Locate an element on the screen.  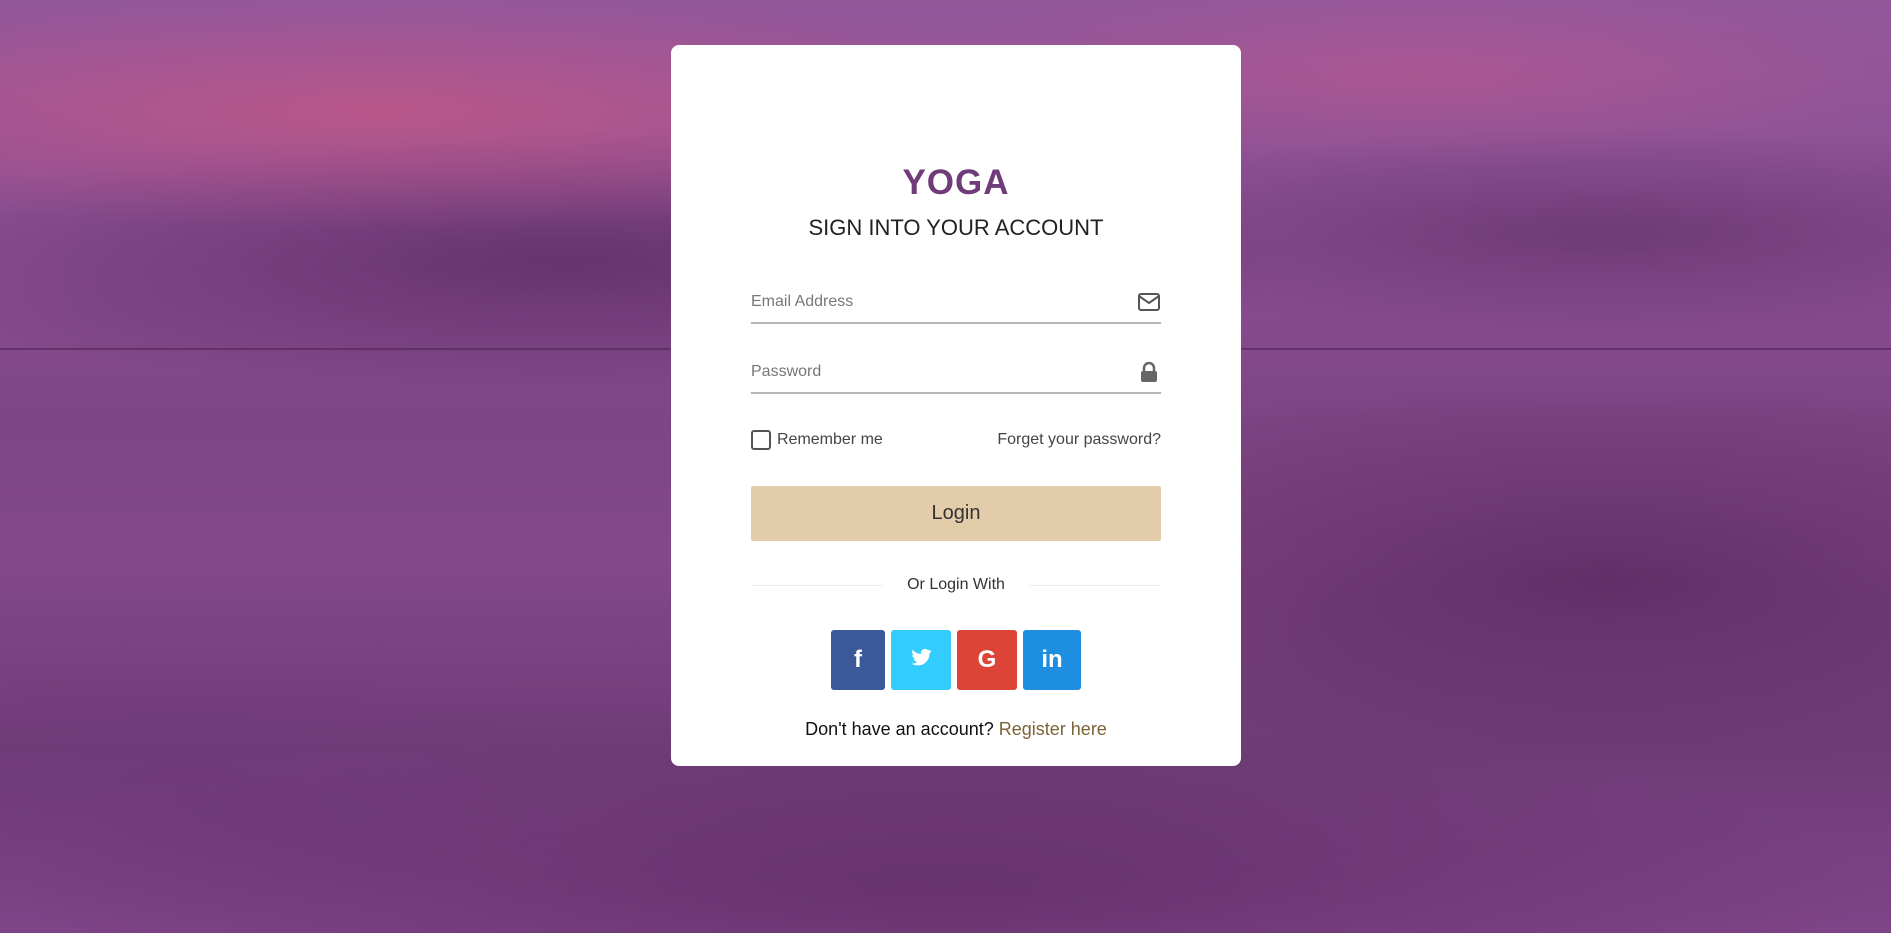
google-button: G is located at coordinates (987, 660).